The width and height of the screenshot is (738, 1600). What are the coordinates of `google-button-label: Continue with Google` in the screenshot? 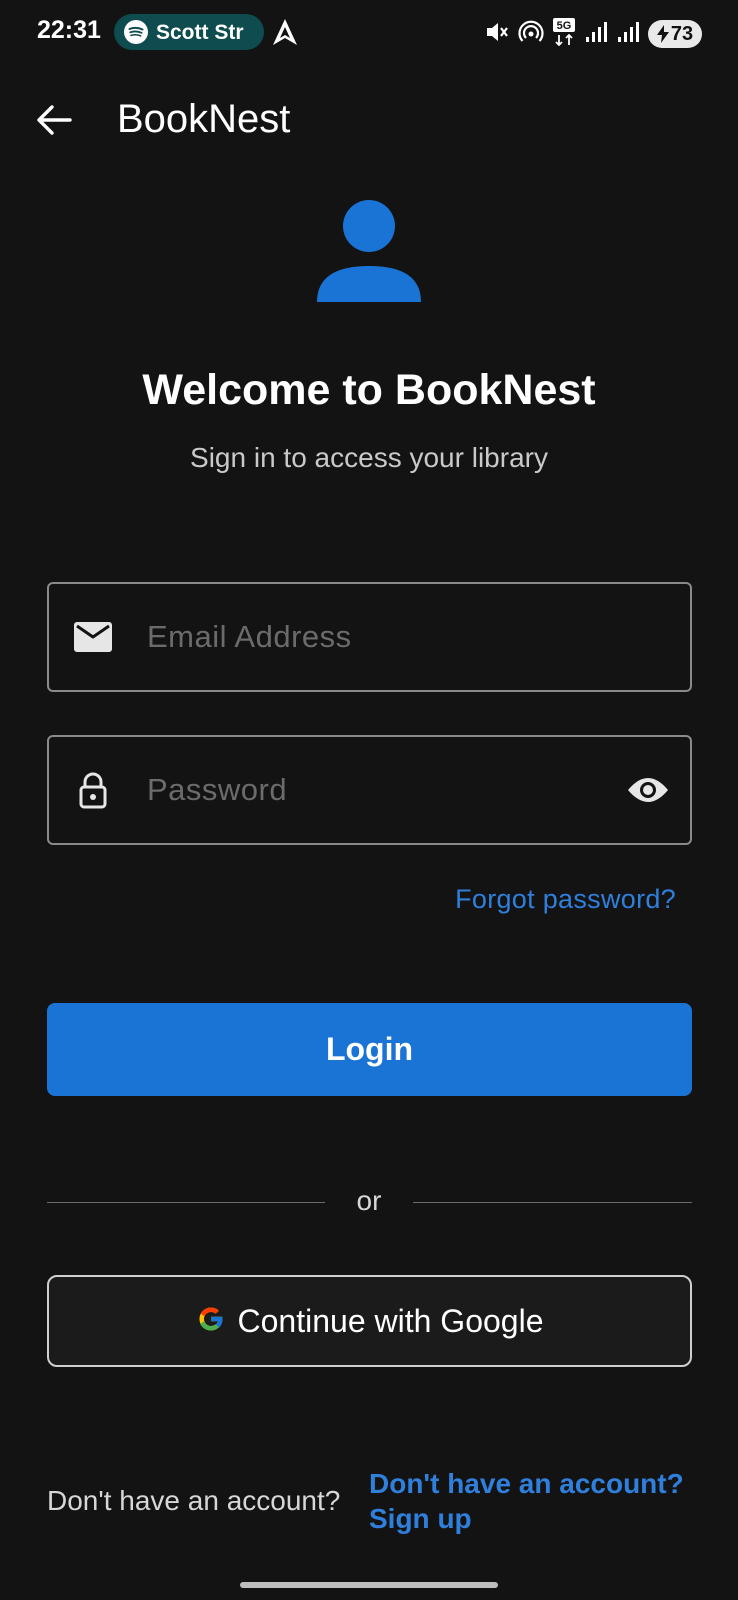 It's located at (390, 1320).